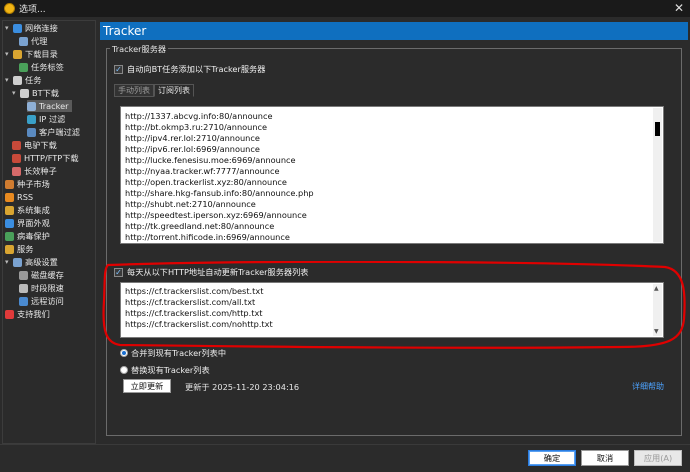 This screenshot has height=472, width=690. Describe the element at coordinates (45, 93) in the screenshot. I see `tree-item-label: BT下载` at that location.